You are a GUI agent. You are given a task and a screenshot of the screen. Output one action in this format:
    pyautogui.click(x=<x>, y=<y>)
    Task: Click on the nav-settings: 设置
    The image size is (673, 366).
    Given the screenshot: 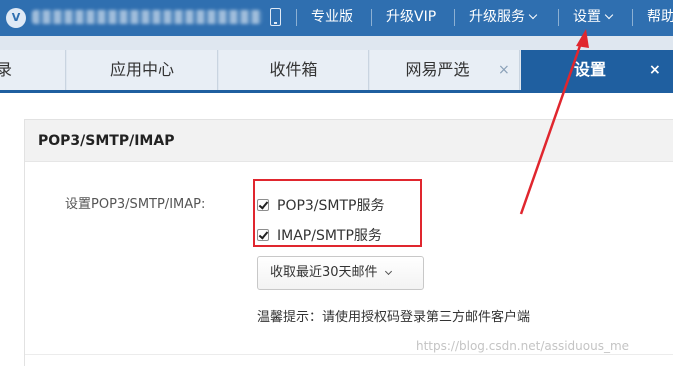 What is the action you would take?
    pyautogui.click(x=593, y=17)
    